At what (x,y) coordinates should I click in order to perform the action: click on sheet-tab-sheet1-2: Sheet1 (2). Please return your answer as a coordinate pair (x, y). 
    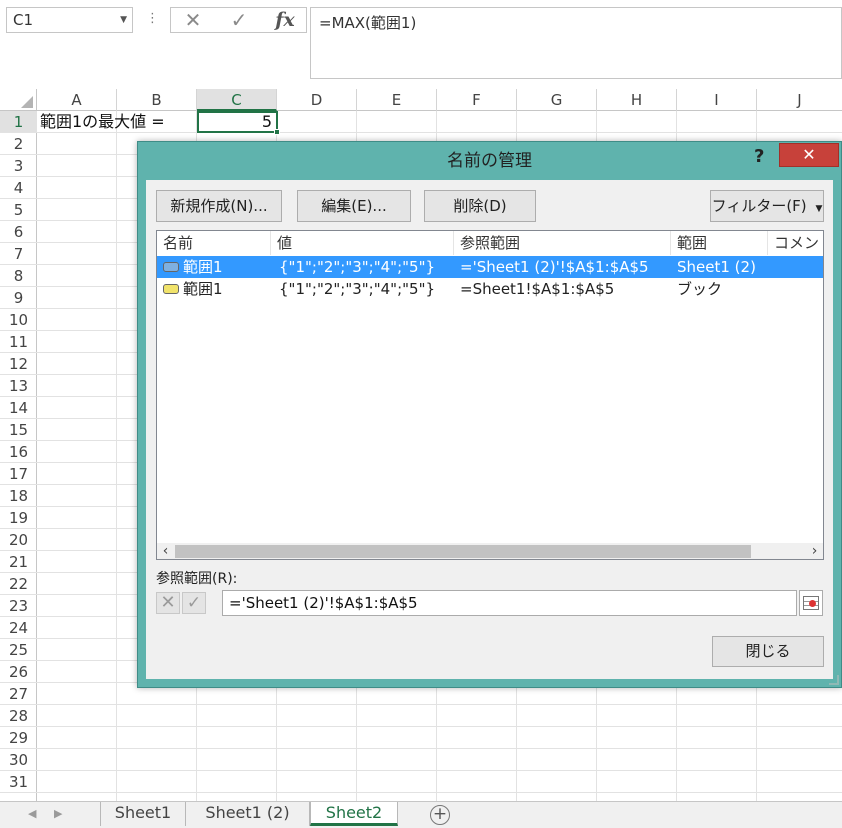
    Looking at the image, I should click on (248, 814).